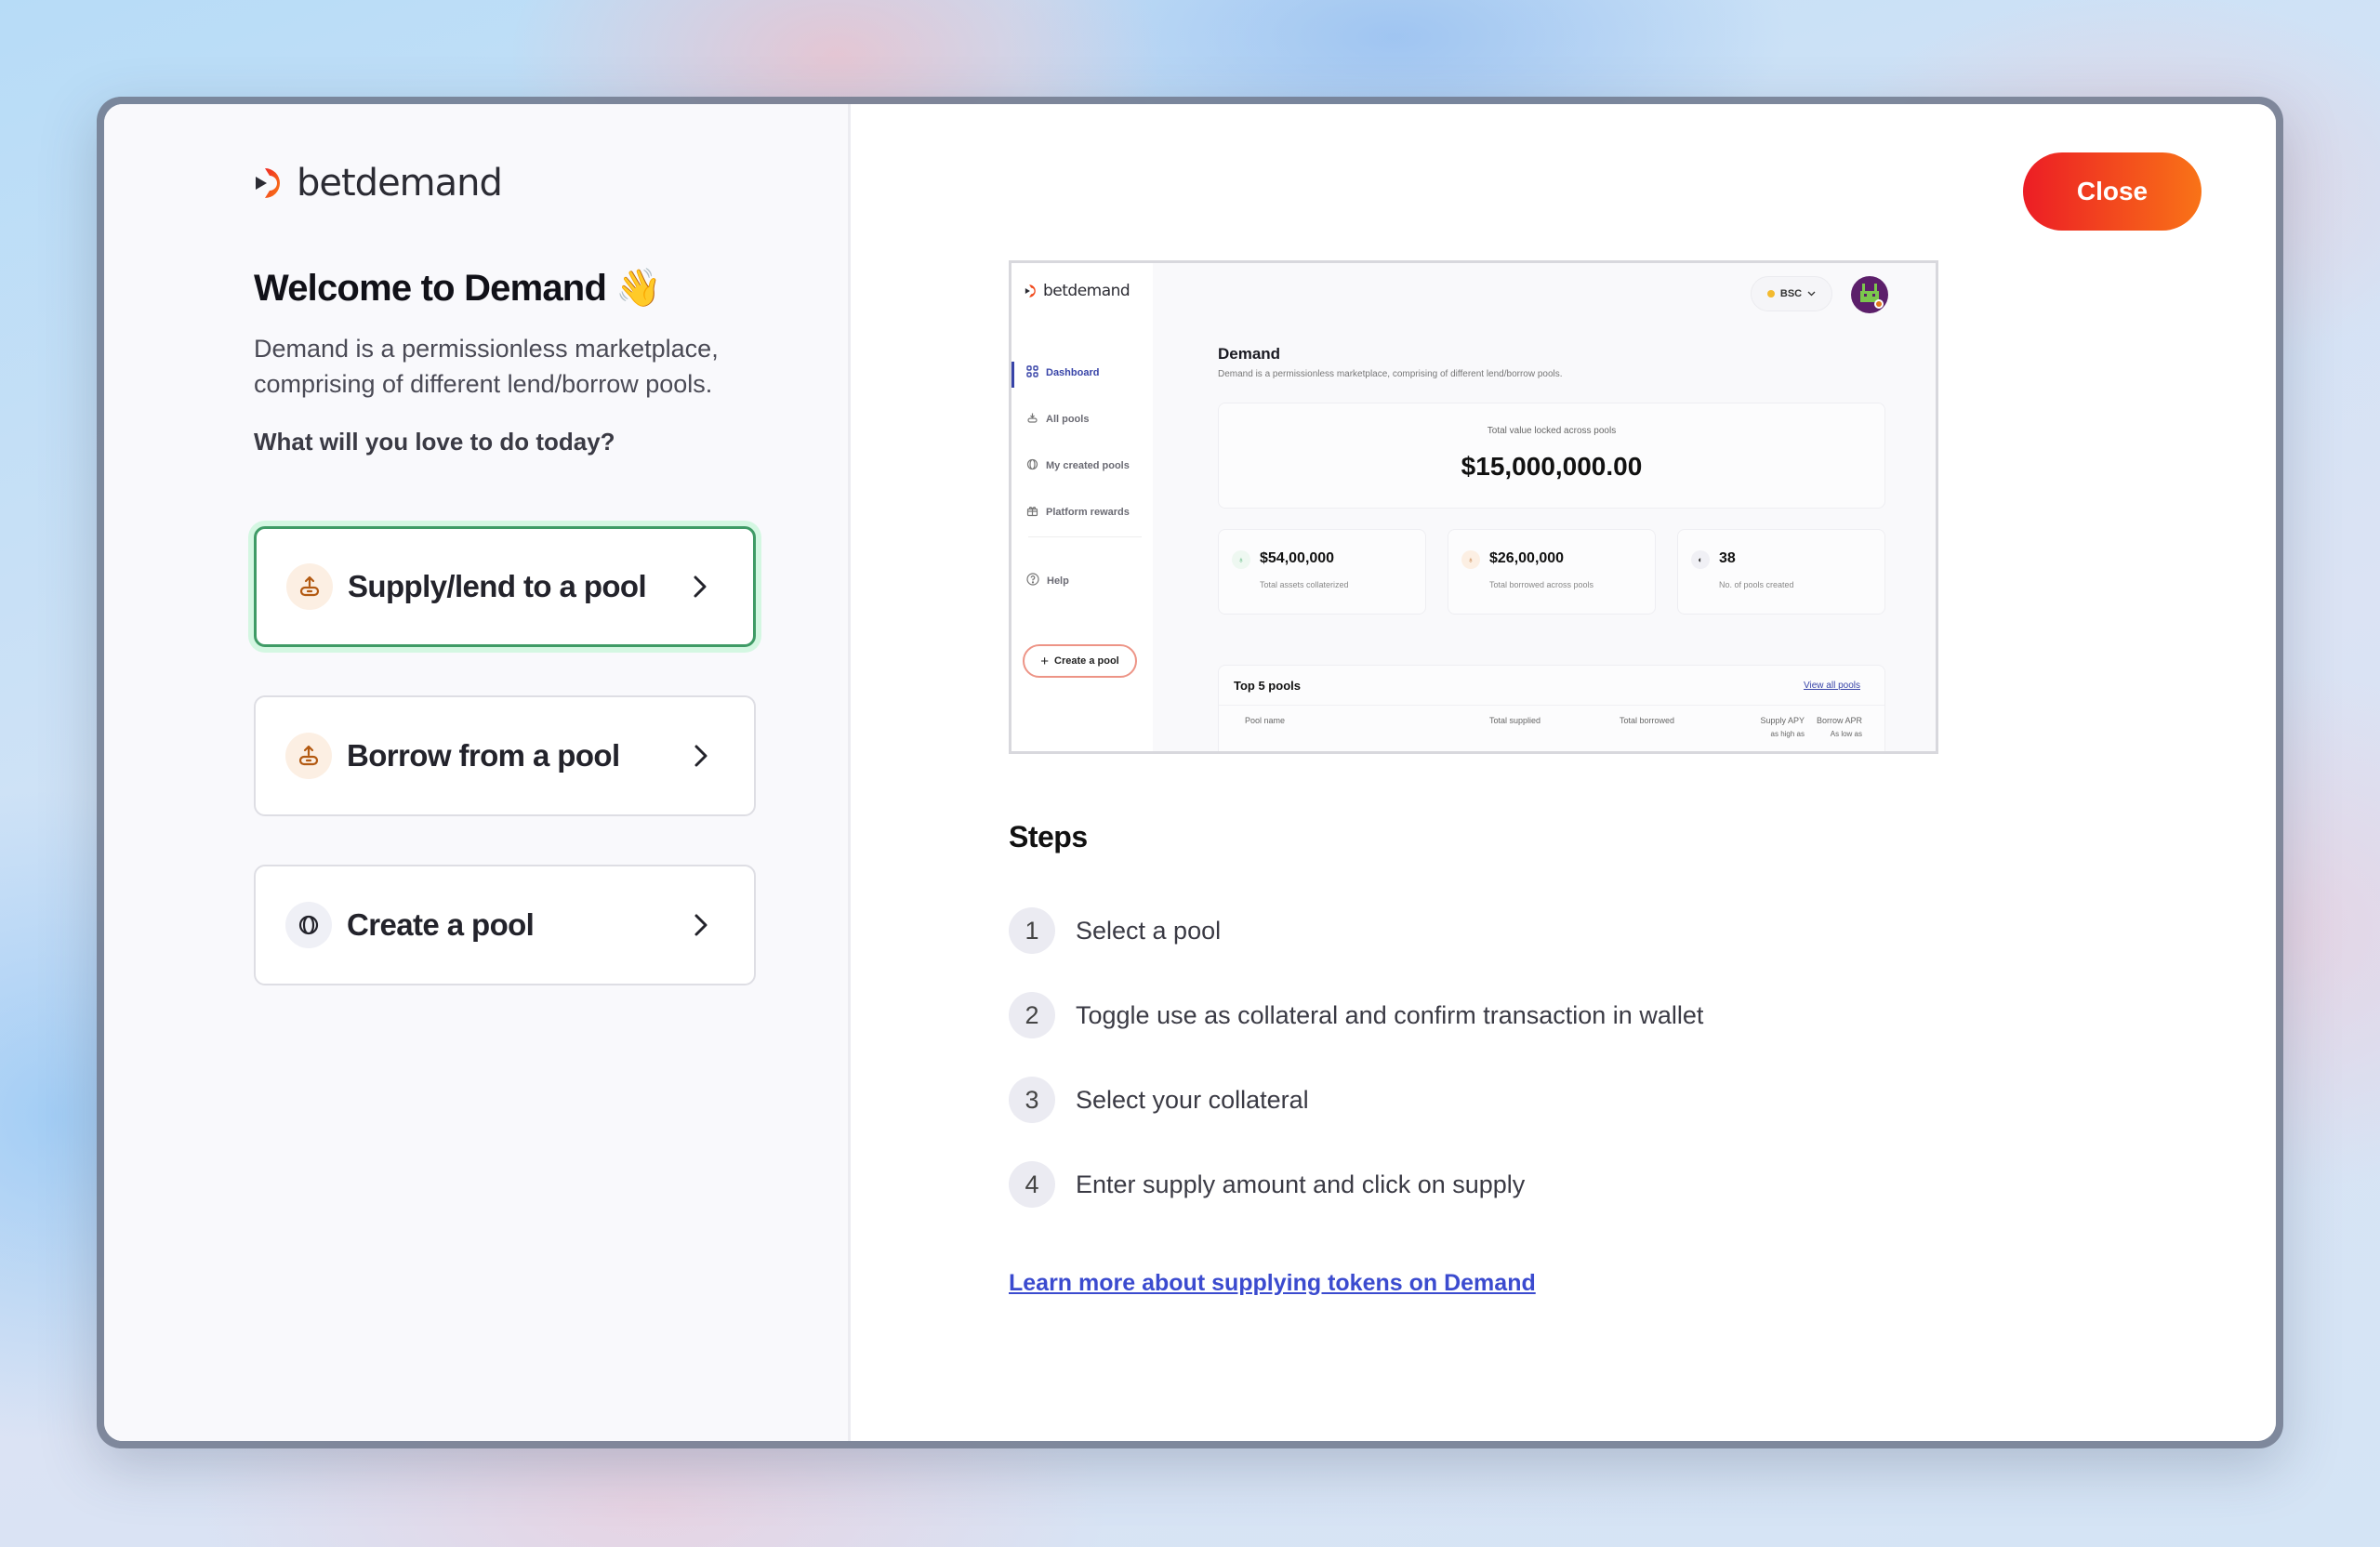 This screenshot has height=1547, width=2380. Describe the element at coordinates (1770, 294) in the screenshot. I see `bsc-dot-icon` at that location.